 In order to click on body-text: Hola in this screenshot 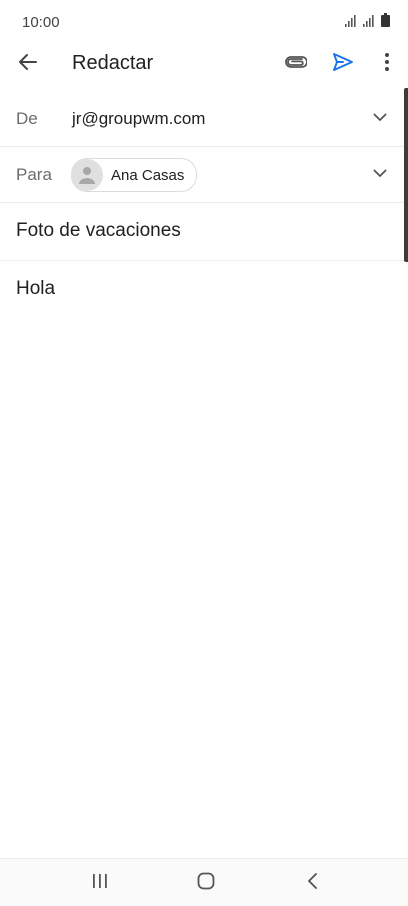, I will do `click(35, 289)`.